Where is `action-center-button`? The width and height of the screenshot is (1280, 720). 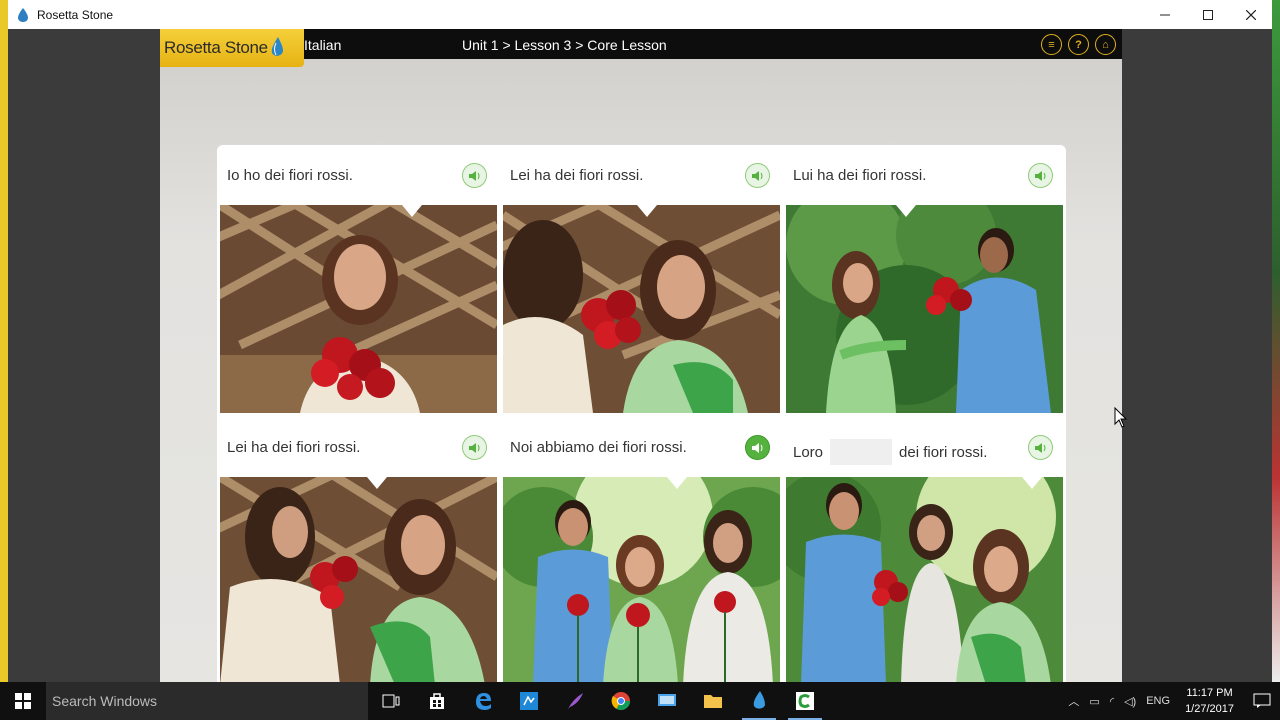
action-center-button is located at coordinates (1262, 701).